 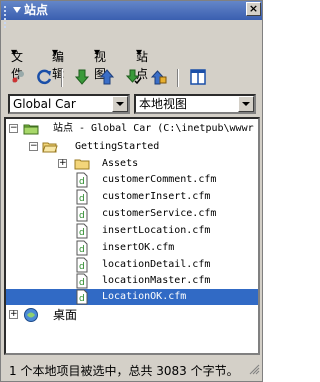 I want to click on view-select: 本地视图, so click(x=195, y=104).